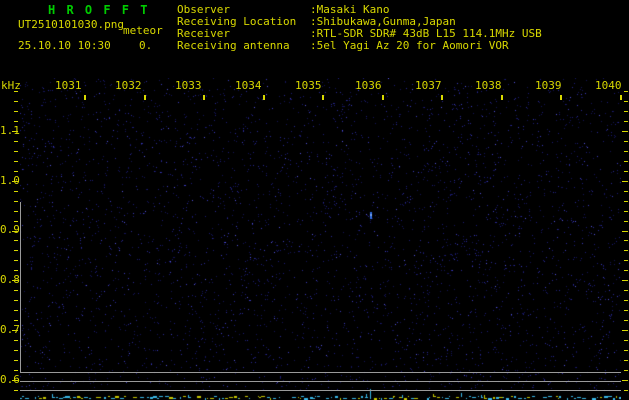  I want to click on time-tick-label: 1033, so click(188, 85).